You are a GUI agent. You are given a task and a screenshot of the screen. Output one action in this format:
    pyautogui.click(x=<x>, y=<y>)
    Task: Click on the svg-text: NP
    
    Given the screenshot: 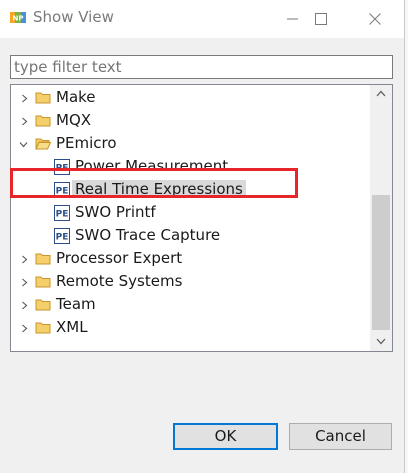 What is the action you would take?
    pyautogui.click(x=18, y=19)
    